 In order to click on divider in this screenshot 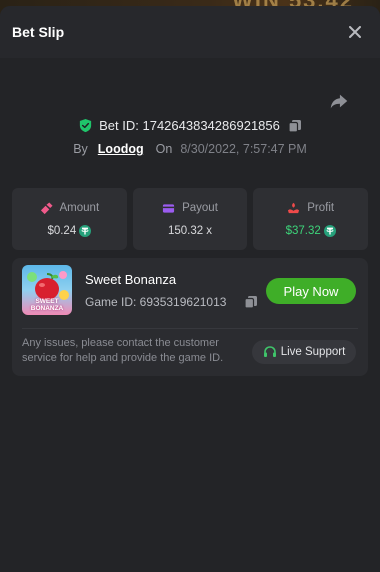, I will do `click(190, 328)`.